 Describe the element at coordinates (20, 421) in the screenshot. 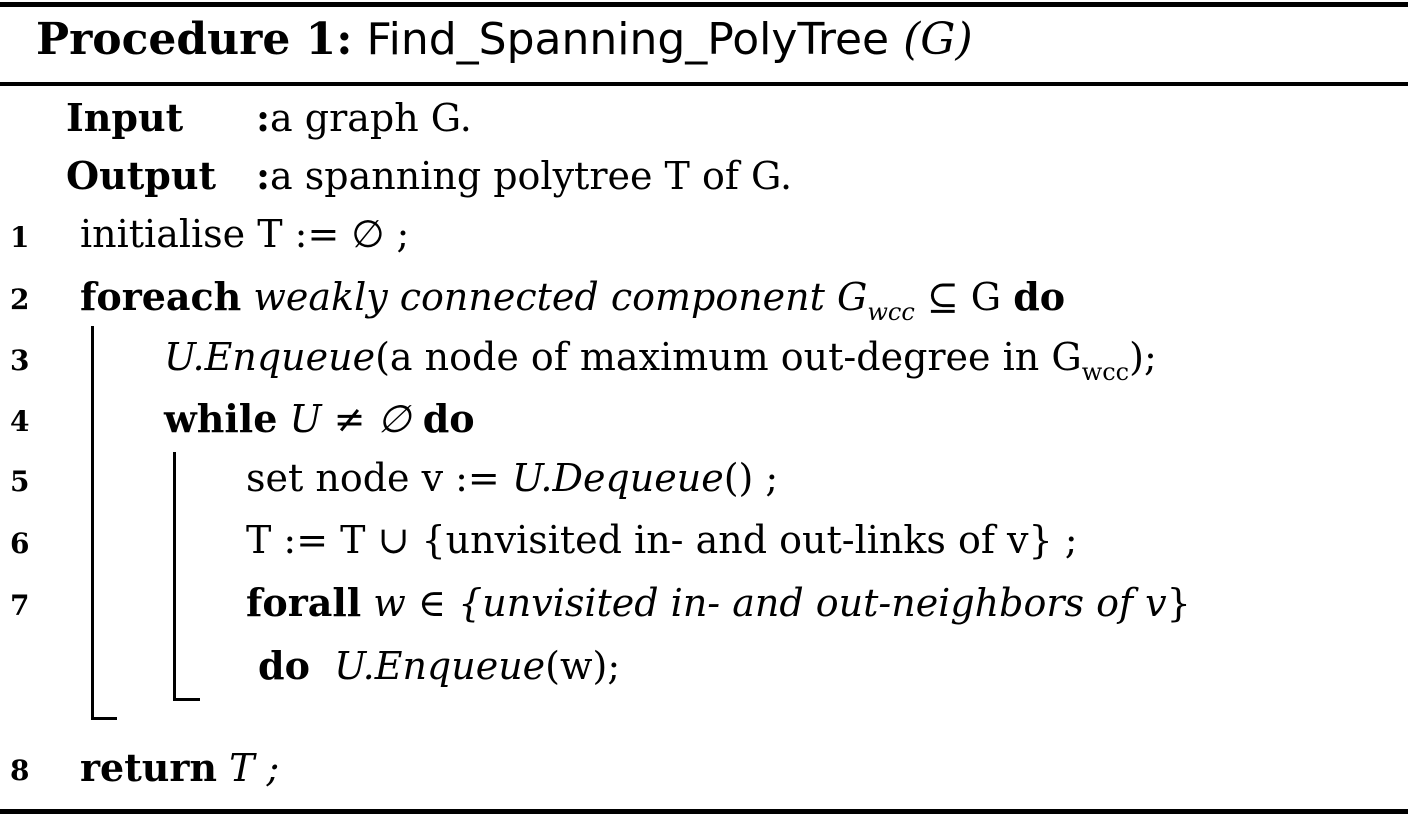

I see `line-number: 4` at that location.